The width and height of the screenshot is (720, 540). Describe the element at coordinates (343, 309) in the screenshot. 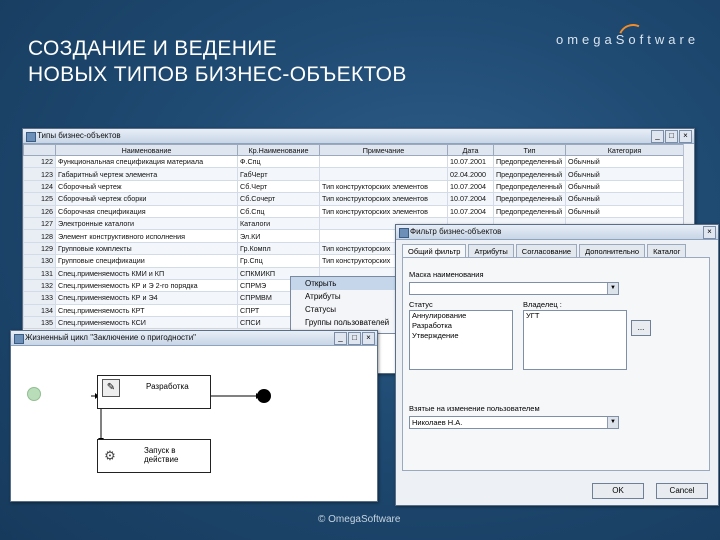

I see `context-menu-item: Статусы` at that location.